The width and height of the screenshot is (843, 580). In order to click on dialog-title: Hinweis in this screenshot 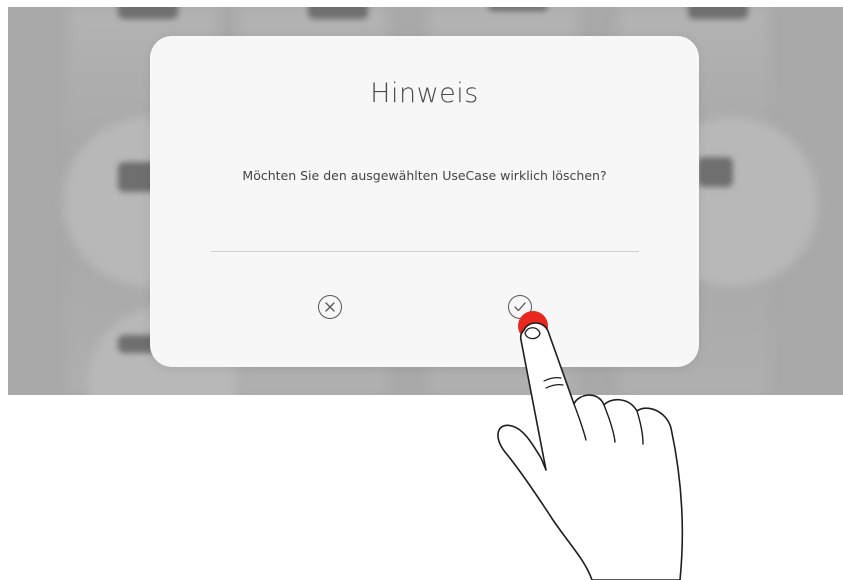, I will do `click(424, 93)`.